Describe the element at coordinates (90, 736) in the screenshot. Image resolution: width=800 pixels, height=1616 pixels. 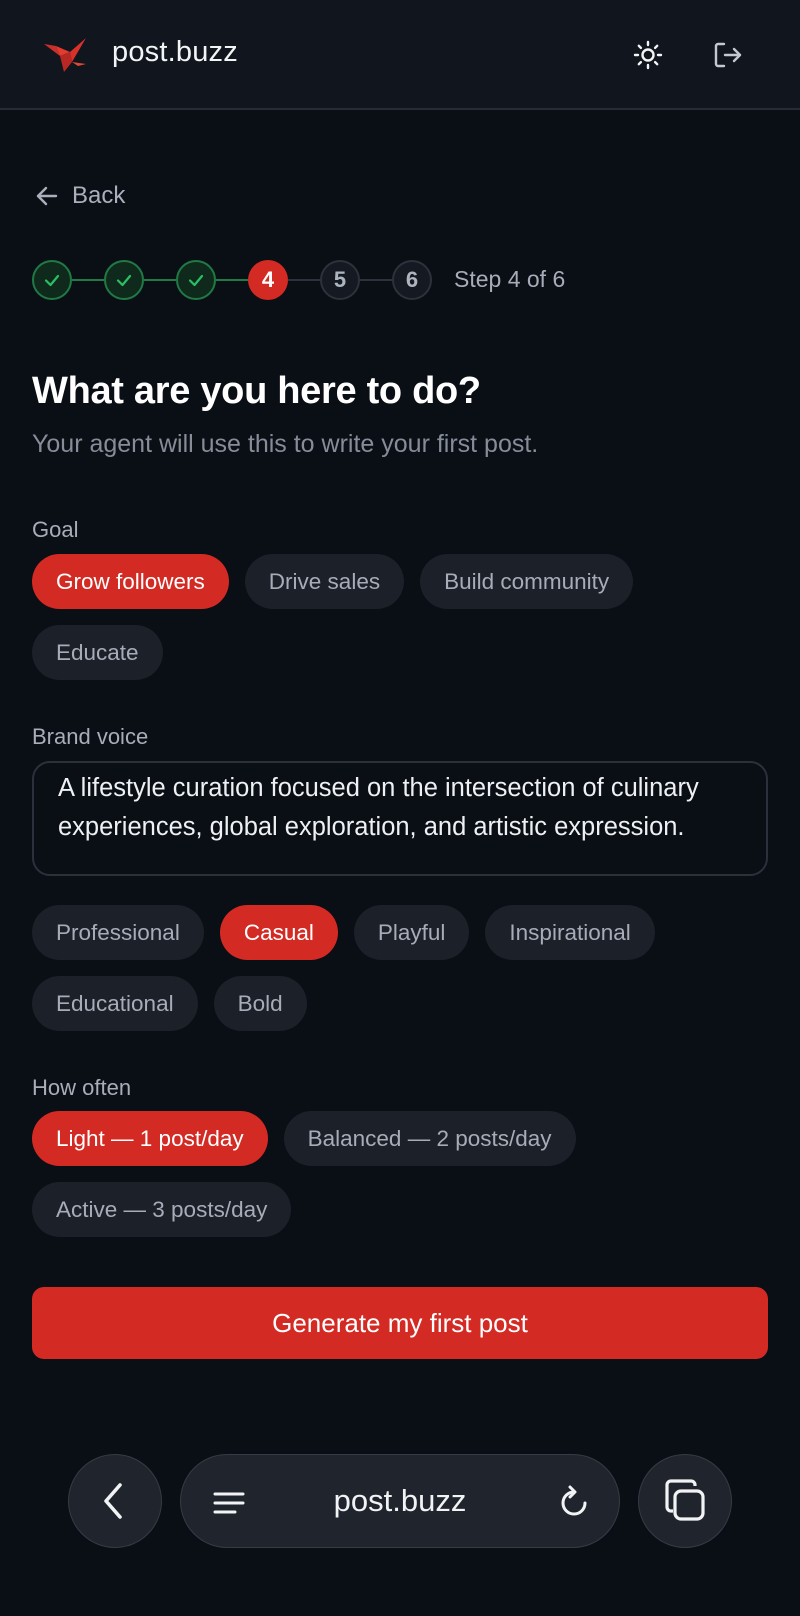
I see `brand-voice-label: Brand voice` at that location.